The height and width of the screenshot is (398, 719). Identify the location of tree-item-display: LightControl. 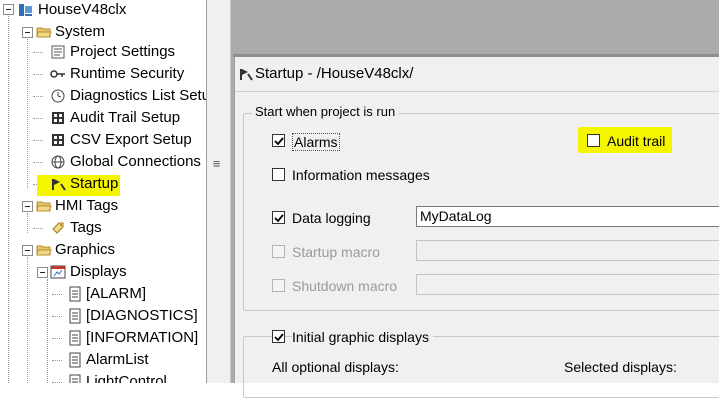
(103, 377).